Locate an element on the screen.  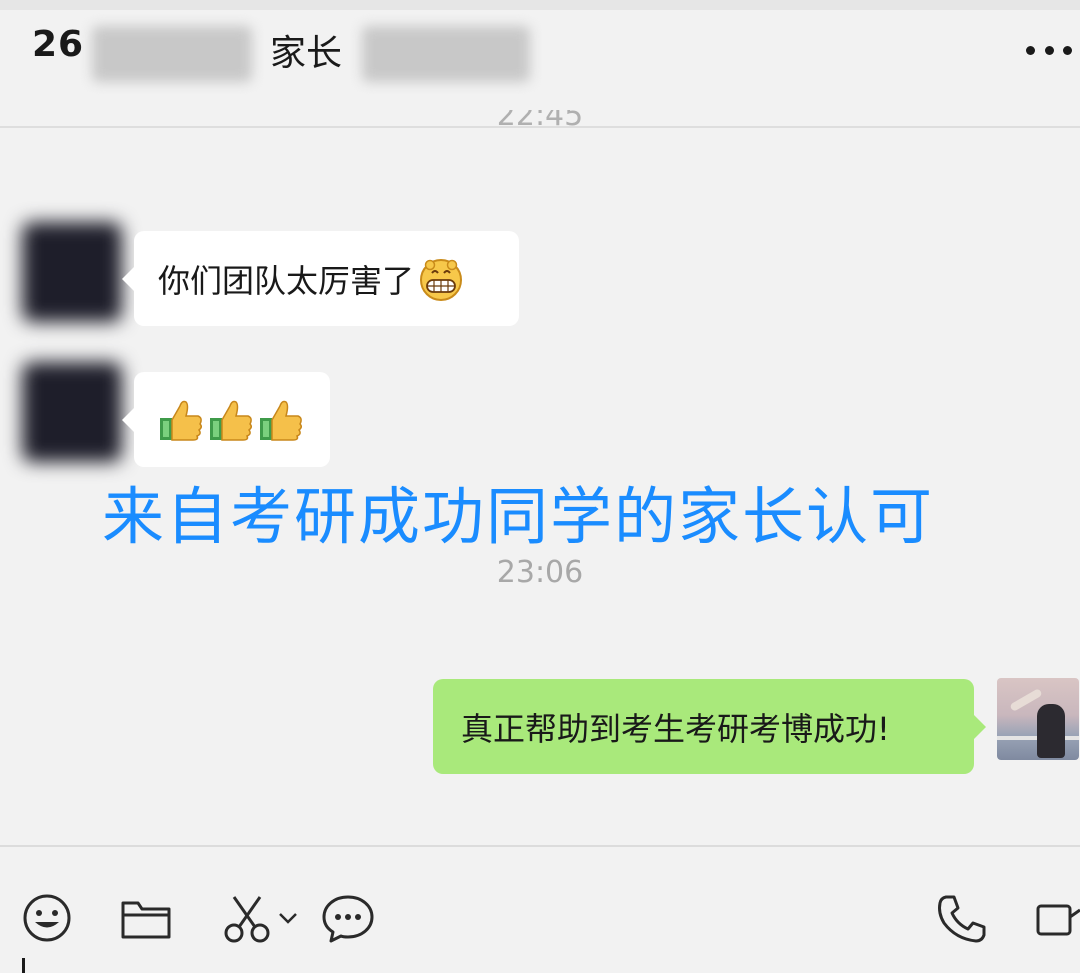
grin-emoji-icon is located at coordinates (441, 279).